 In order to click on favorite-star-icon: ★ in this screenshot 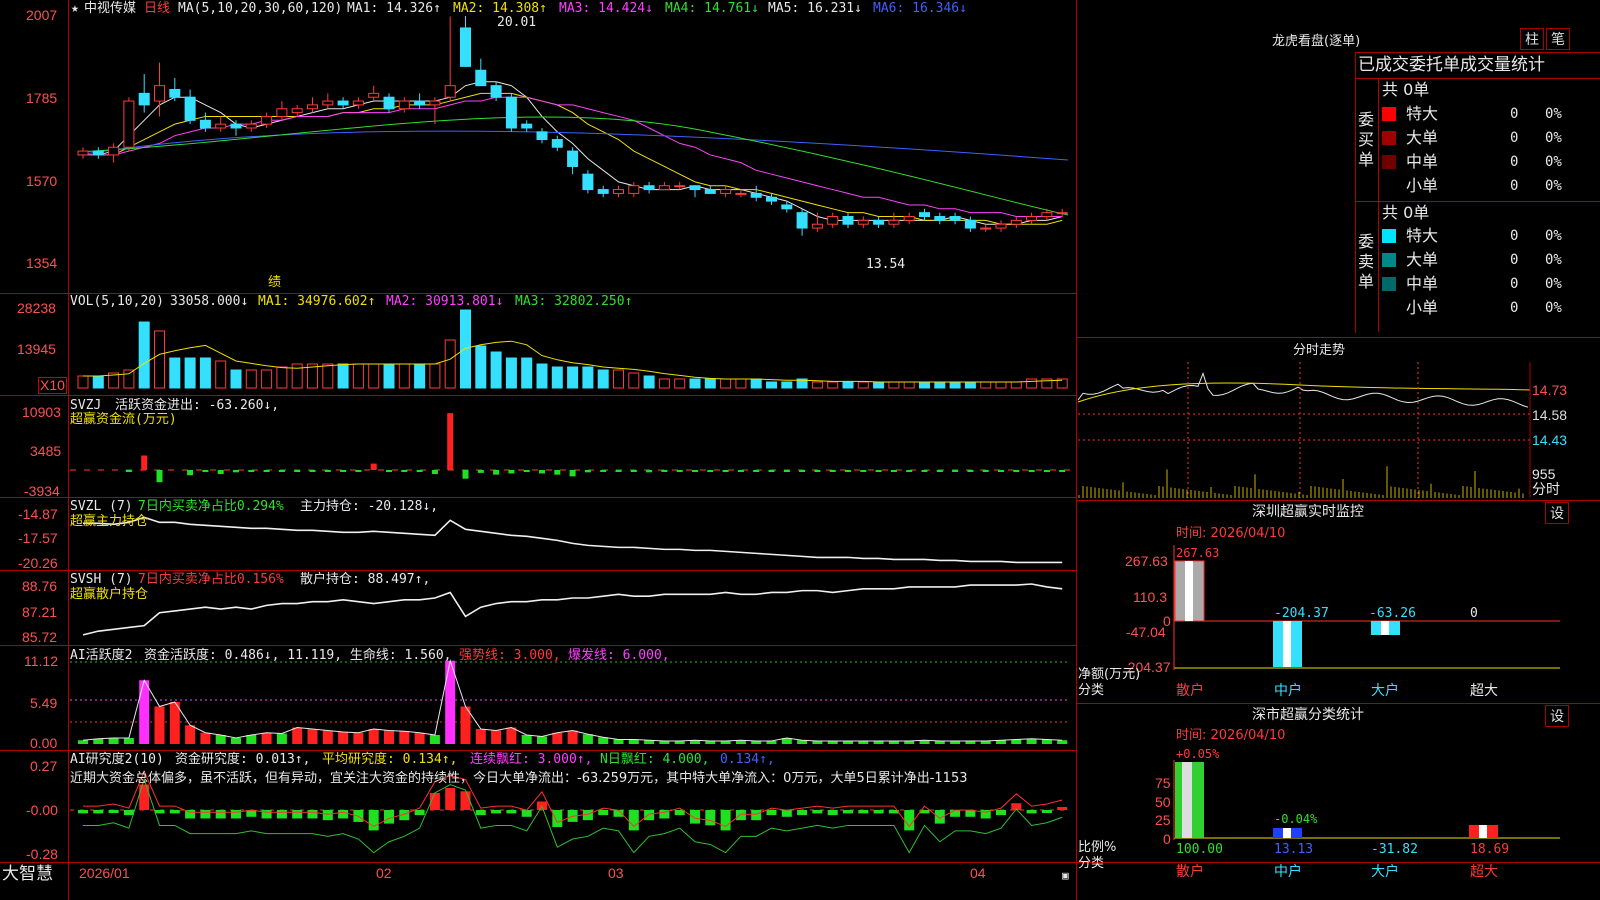, I will do `click(75, 8)`.